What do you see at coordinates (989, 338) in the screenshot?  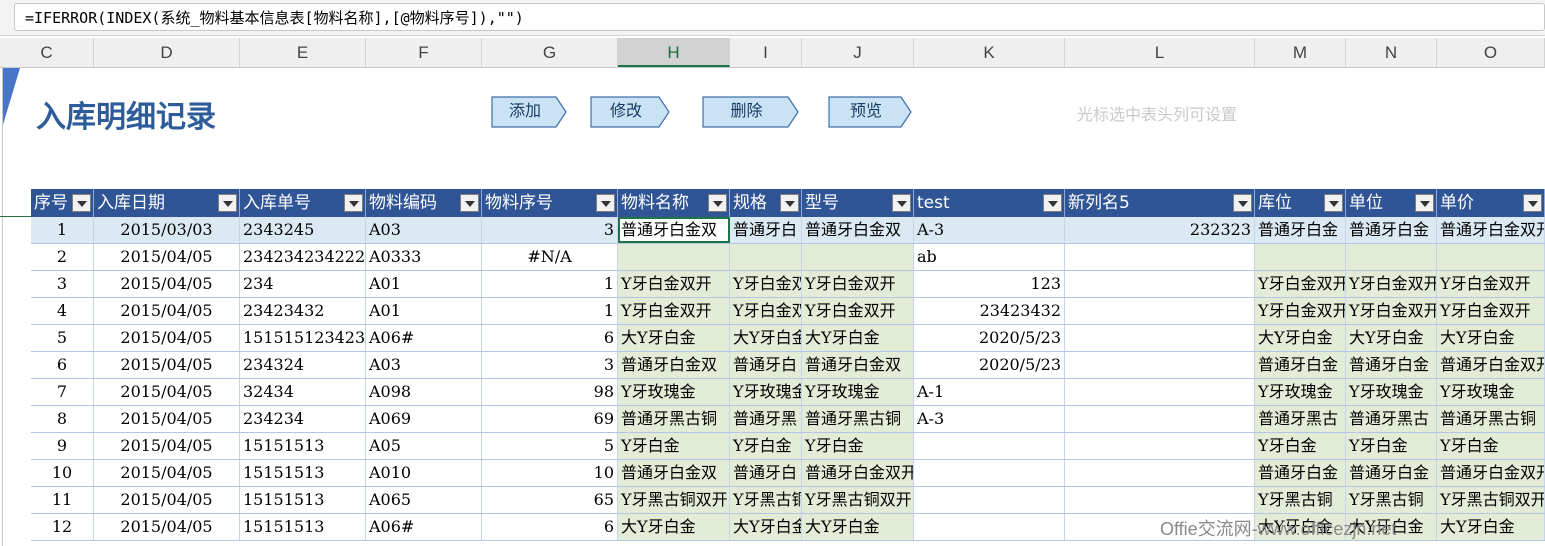 I see `cell-k: 2020/5/23` at bounding box center [989, 338].